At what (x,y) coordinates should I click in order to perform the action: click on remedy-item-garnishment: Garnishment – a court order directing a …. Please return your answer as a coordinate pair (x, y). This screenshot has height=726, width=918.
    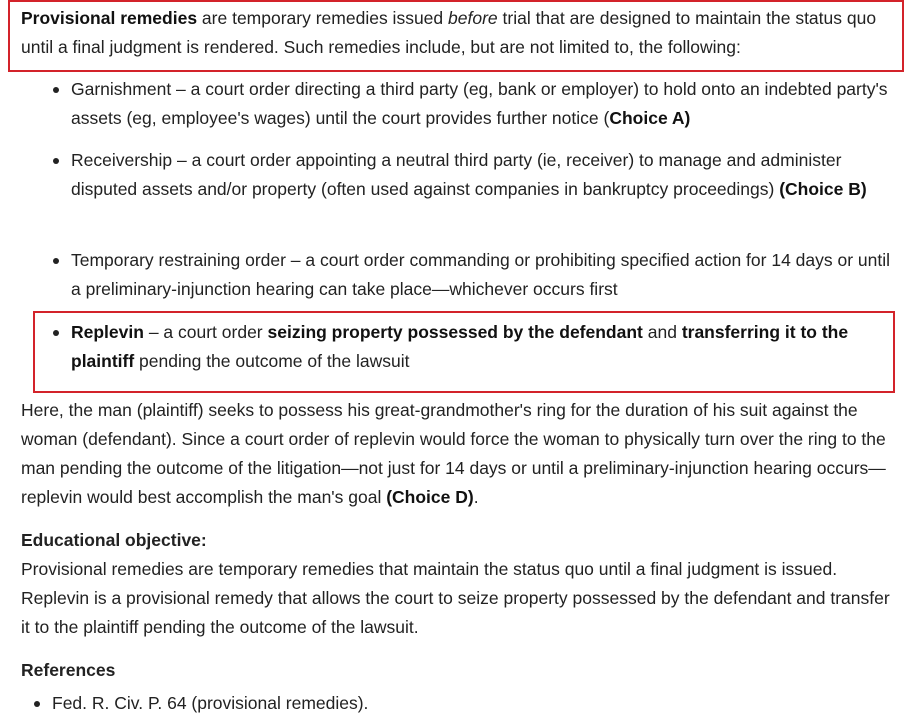
    Looking at the image, I should click on (476, 104).